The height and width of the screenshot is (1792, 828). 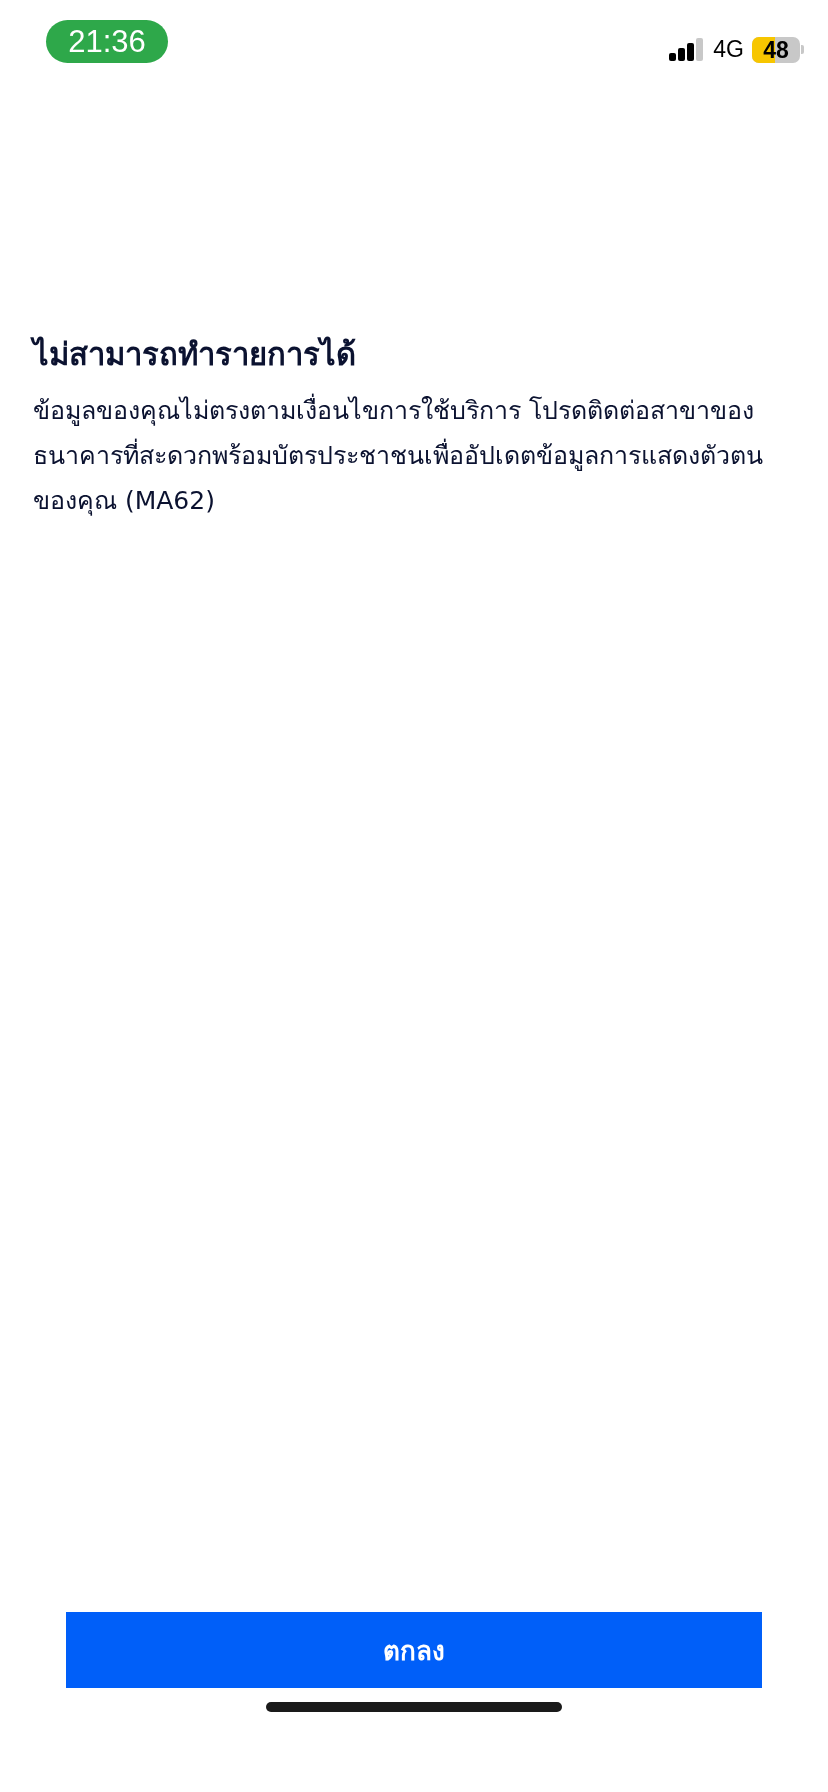 What do you see at coordinates (414, 1650) in the screenshot?
I see `ok-button: ตกลง` at bounding box center [414, 1650].